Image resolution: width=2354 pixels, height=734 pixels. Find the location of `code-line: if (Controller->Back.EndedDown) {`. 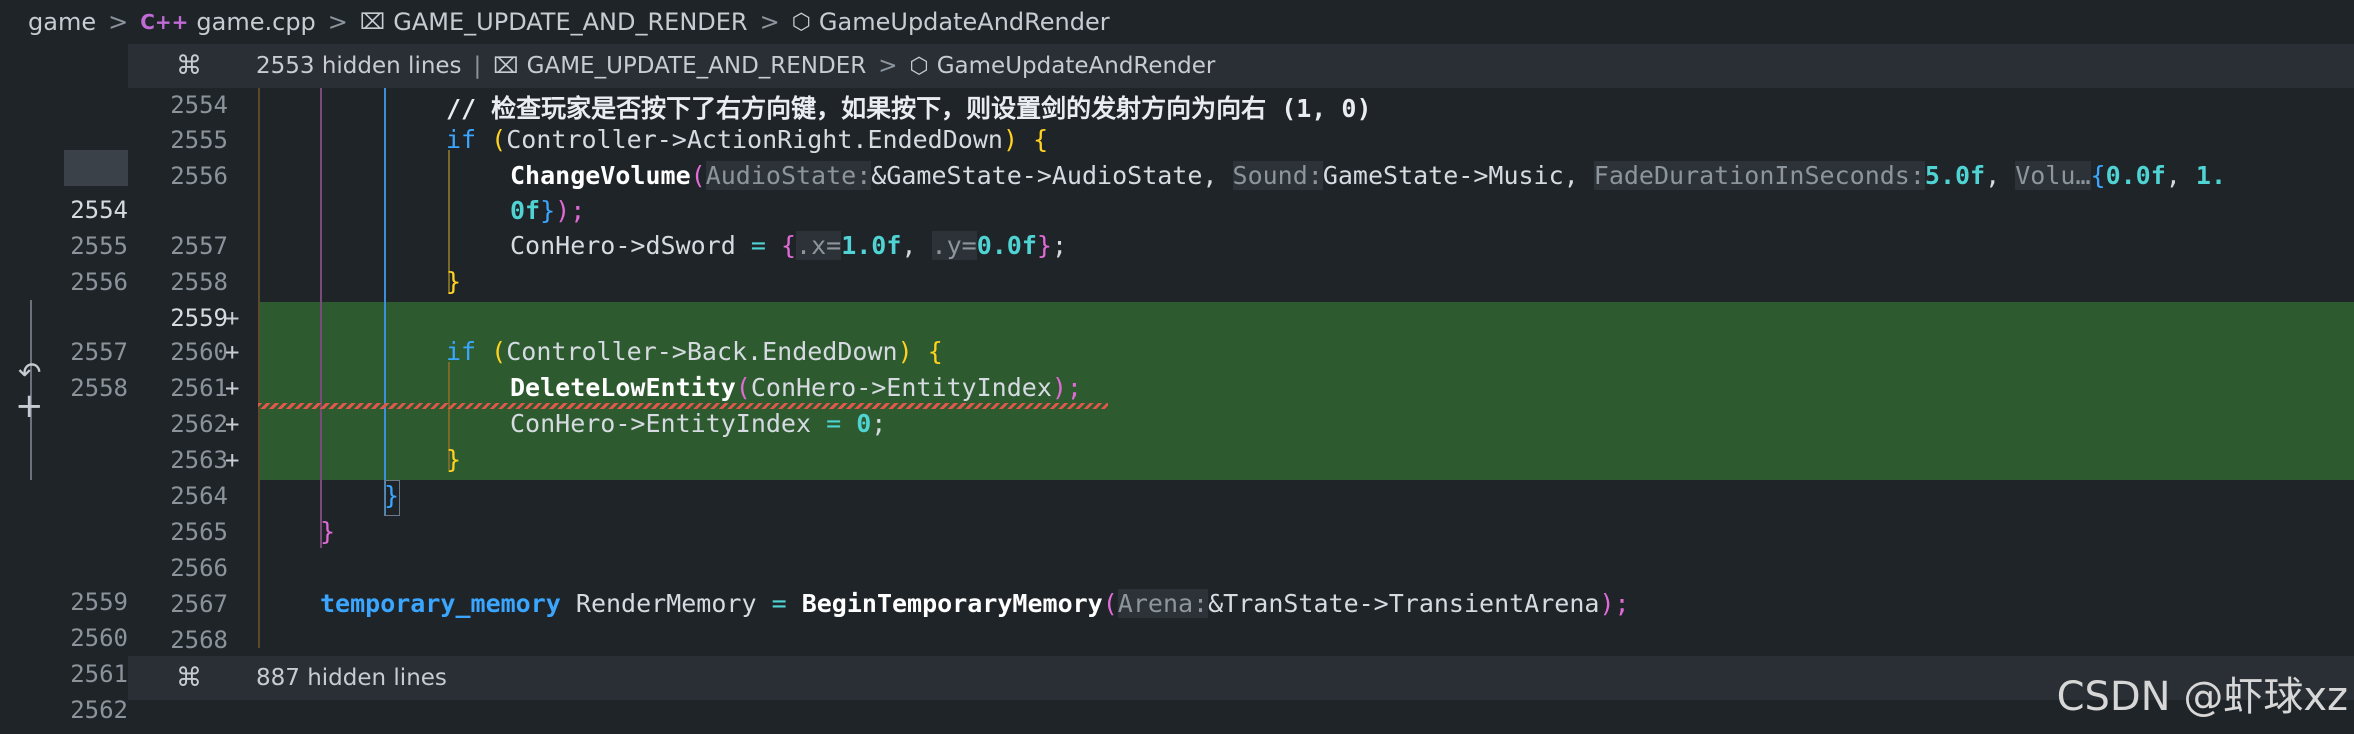

code-line: if (Controller->Back.EndedDown) { is located at coordinates (694, 351).